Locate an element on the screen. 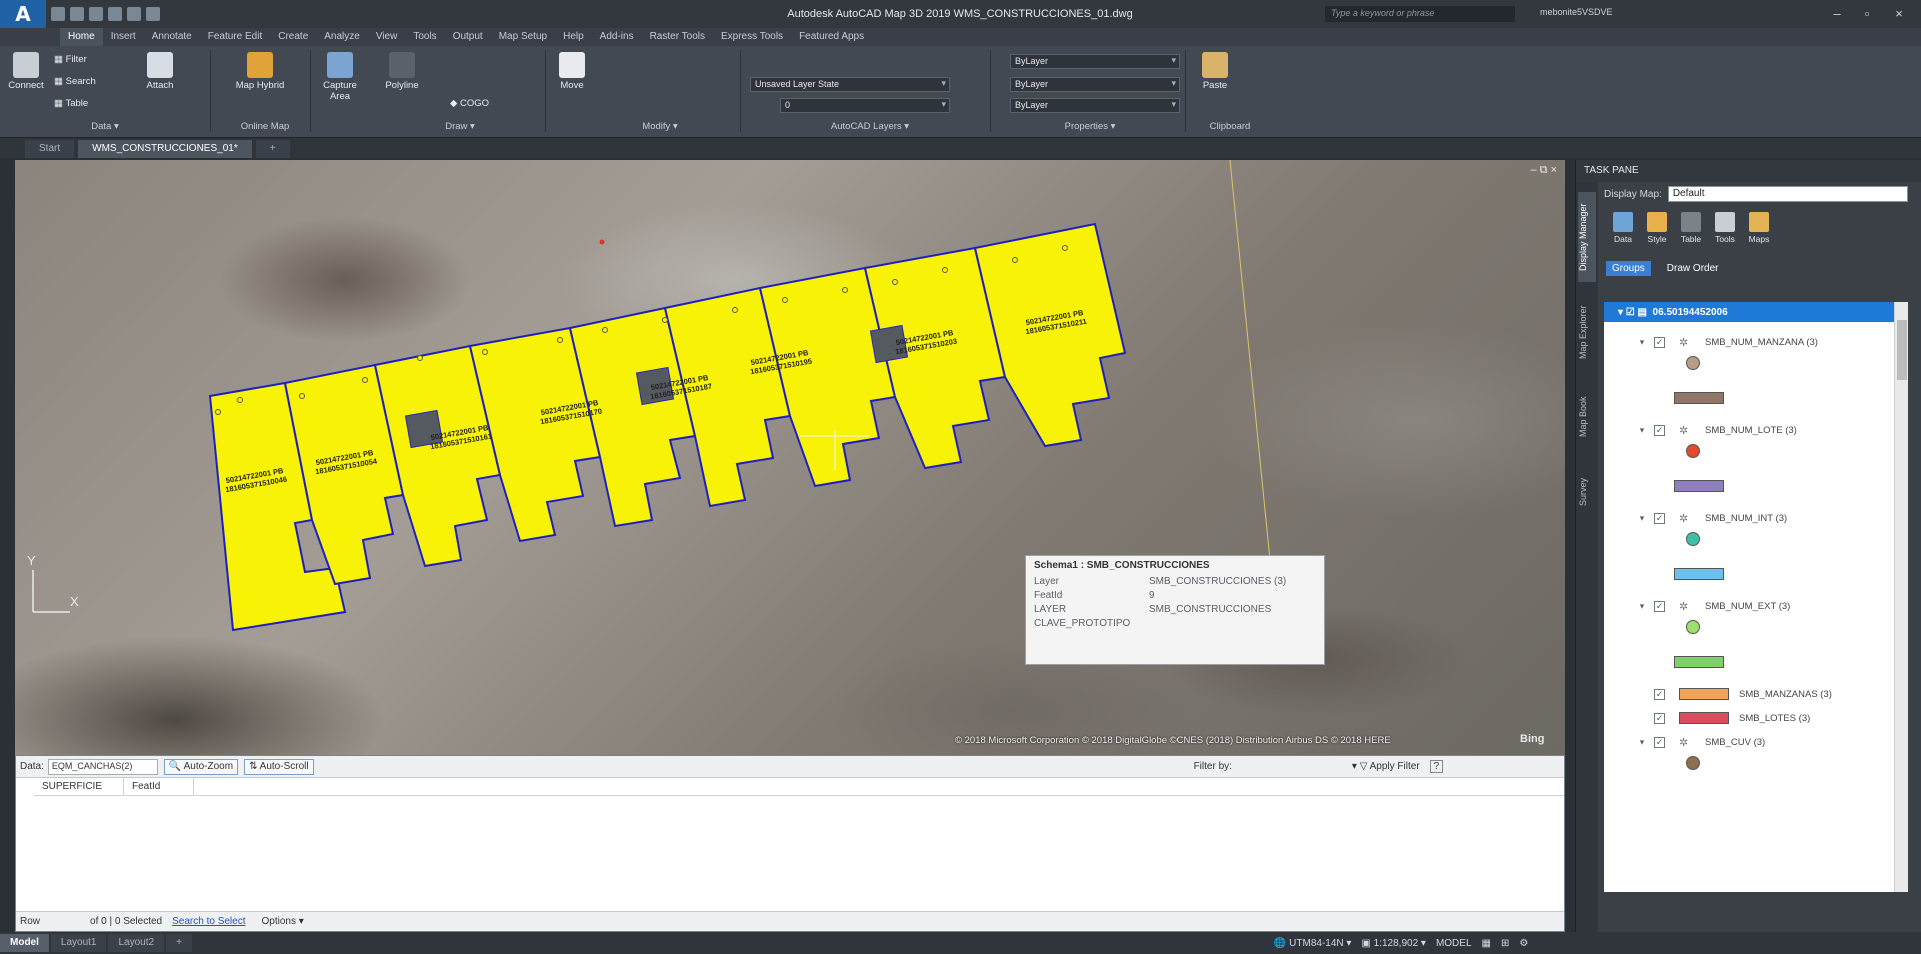 The height and width of the screenshot is (954, 1921). ribbon-tab-featured-apps: Featured Apps is located at coordinates (831, 37).